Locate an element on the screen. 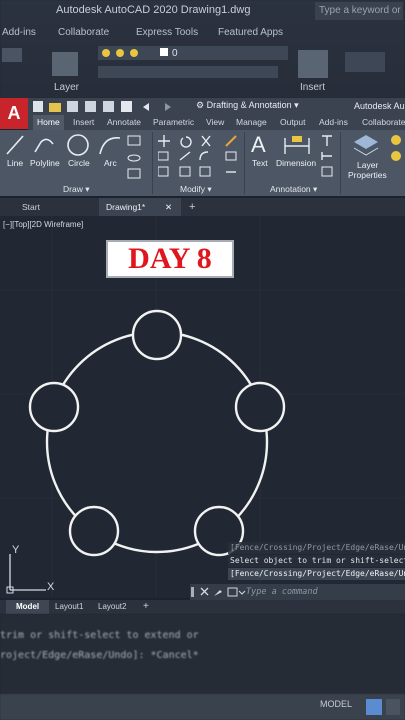  circle-right is located at coordinates (260, 407).